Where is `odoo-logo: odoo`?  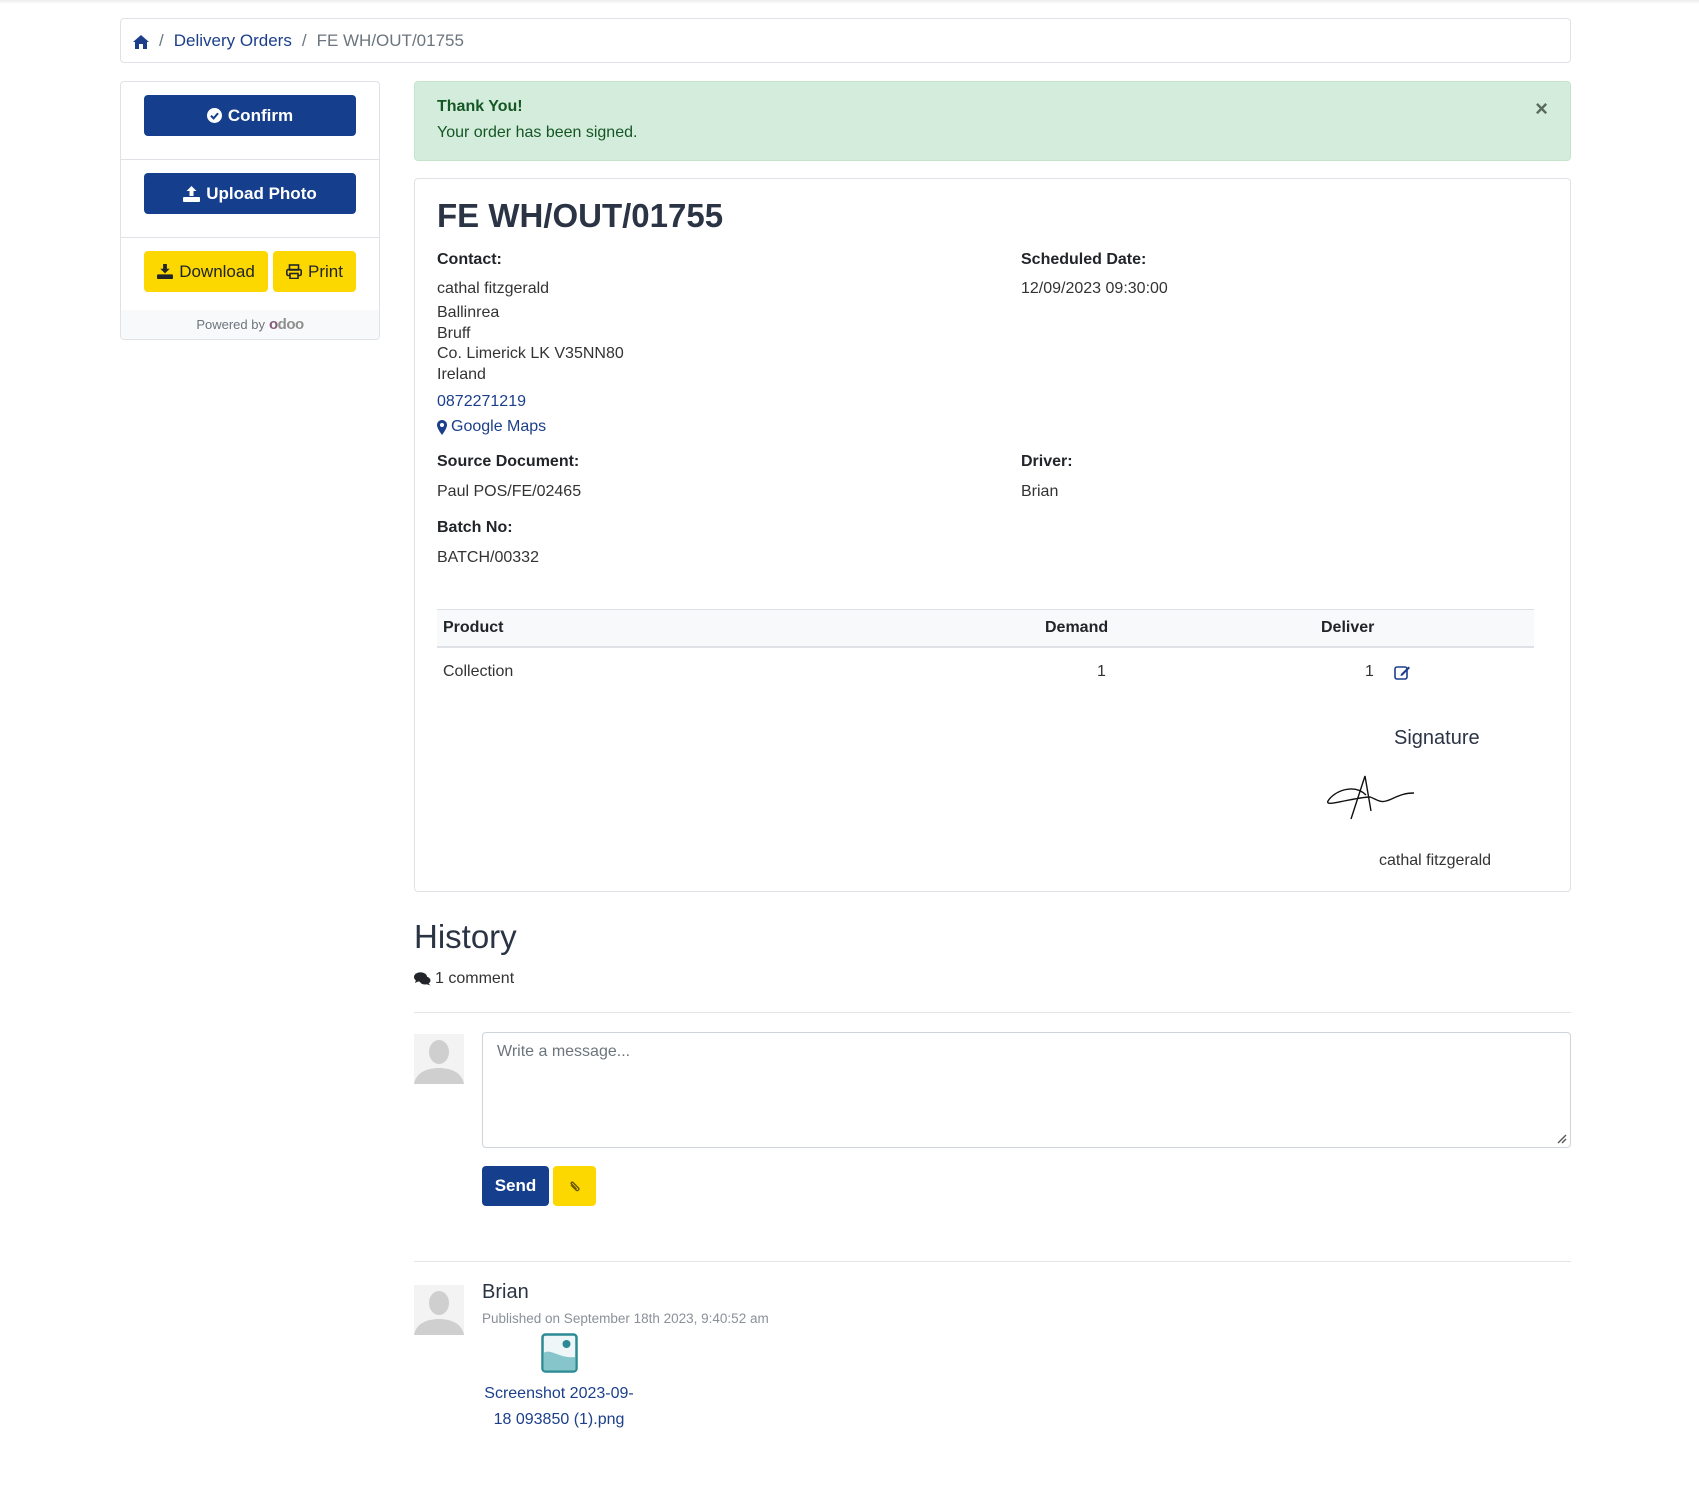 odoo-logo: odoo is located at coordinates (286, 324).